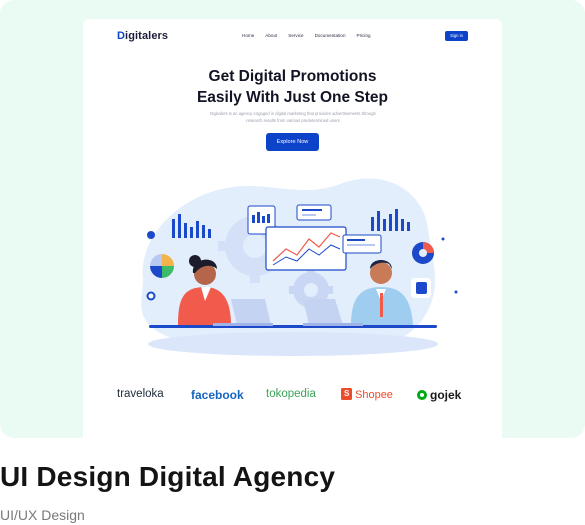  I want to click on logo-gojek: gojek, so click(439, 395).